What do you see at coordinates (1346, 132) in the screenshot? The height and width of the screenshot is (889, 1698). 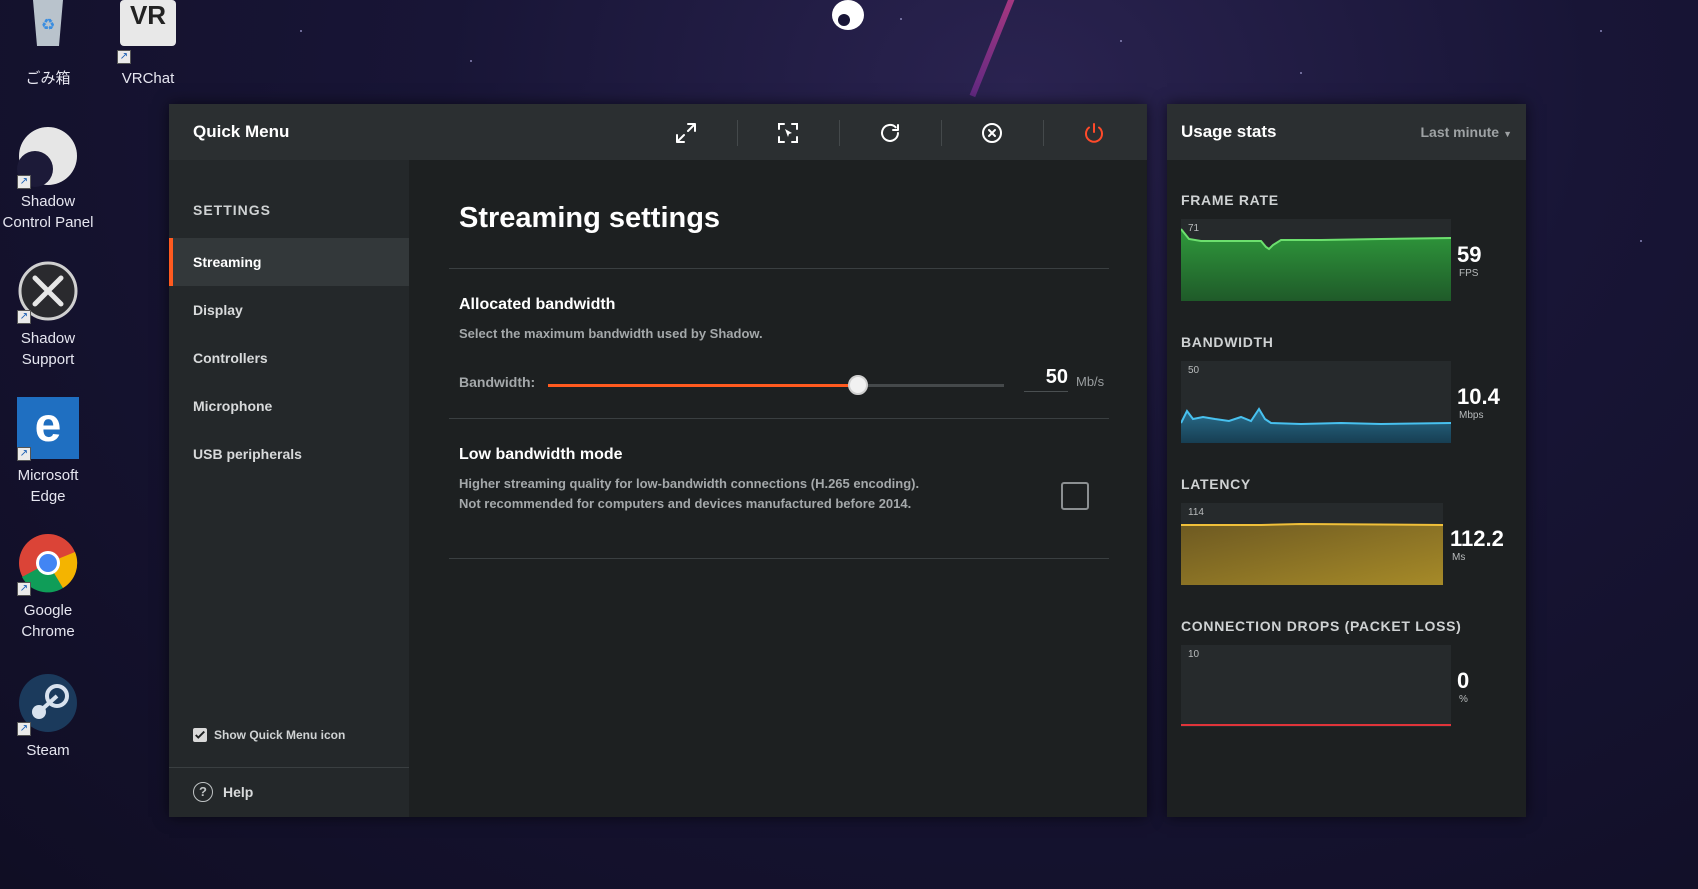 I see `usage-stats-header: Usage stats Last minute ▼` at bounding box center [1346, 132].